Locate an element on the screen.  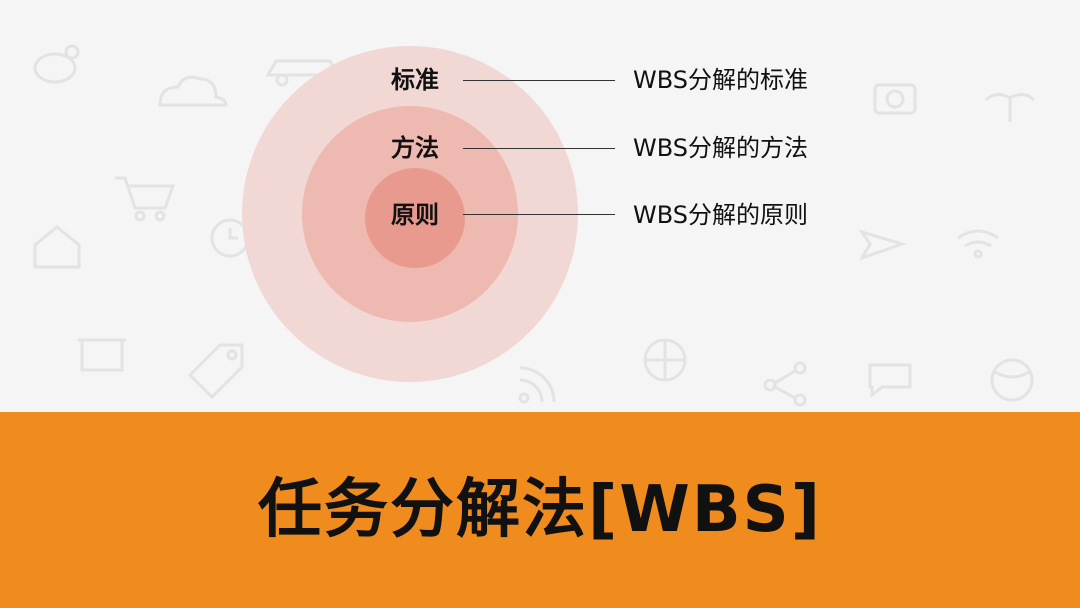
description-standard: WBS分解的标准 is located at coordinates (721, 80).